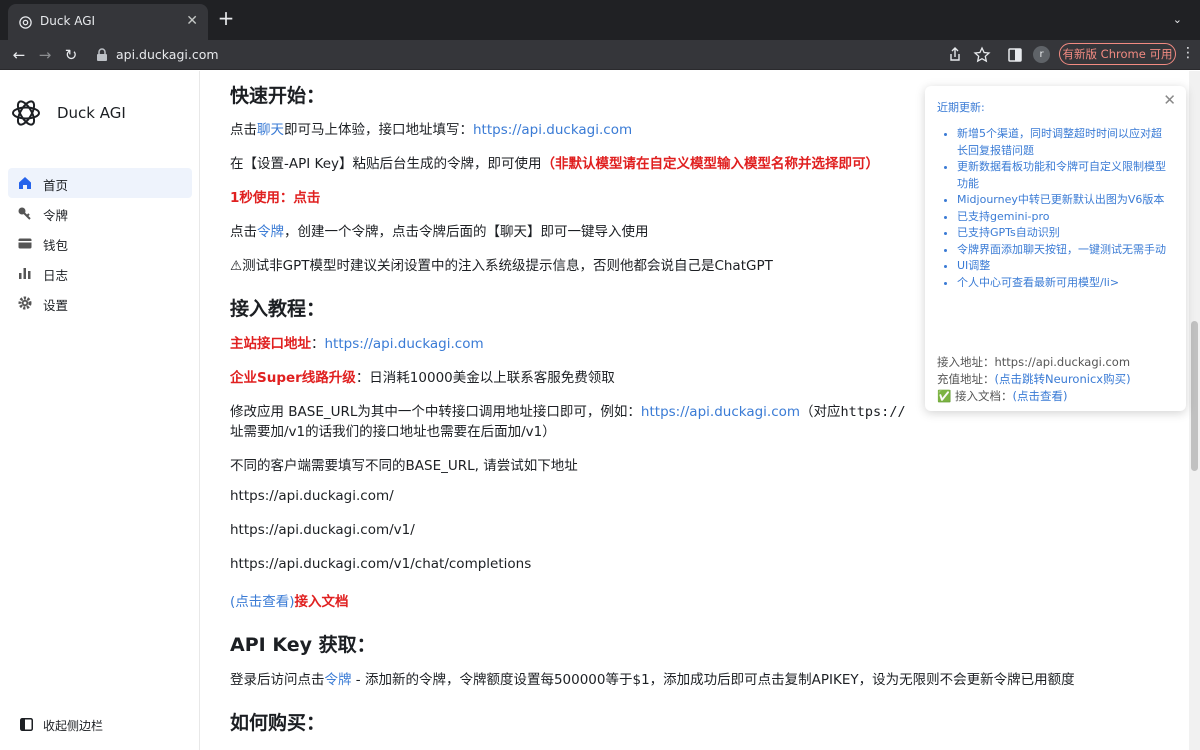 The height and width of the screenshot is (750, 1200). I want to click on example-url-link: https://api.duckagi.com, so click(720, 412).